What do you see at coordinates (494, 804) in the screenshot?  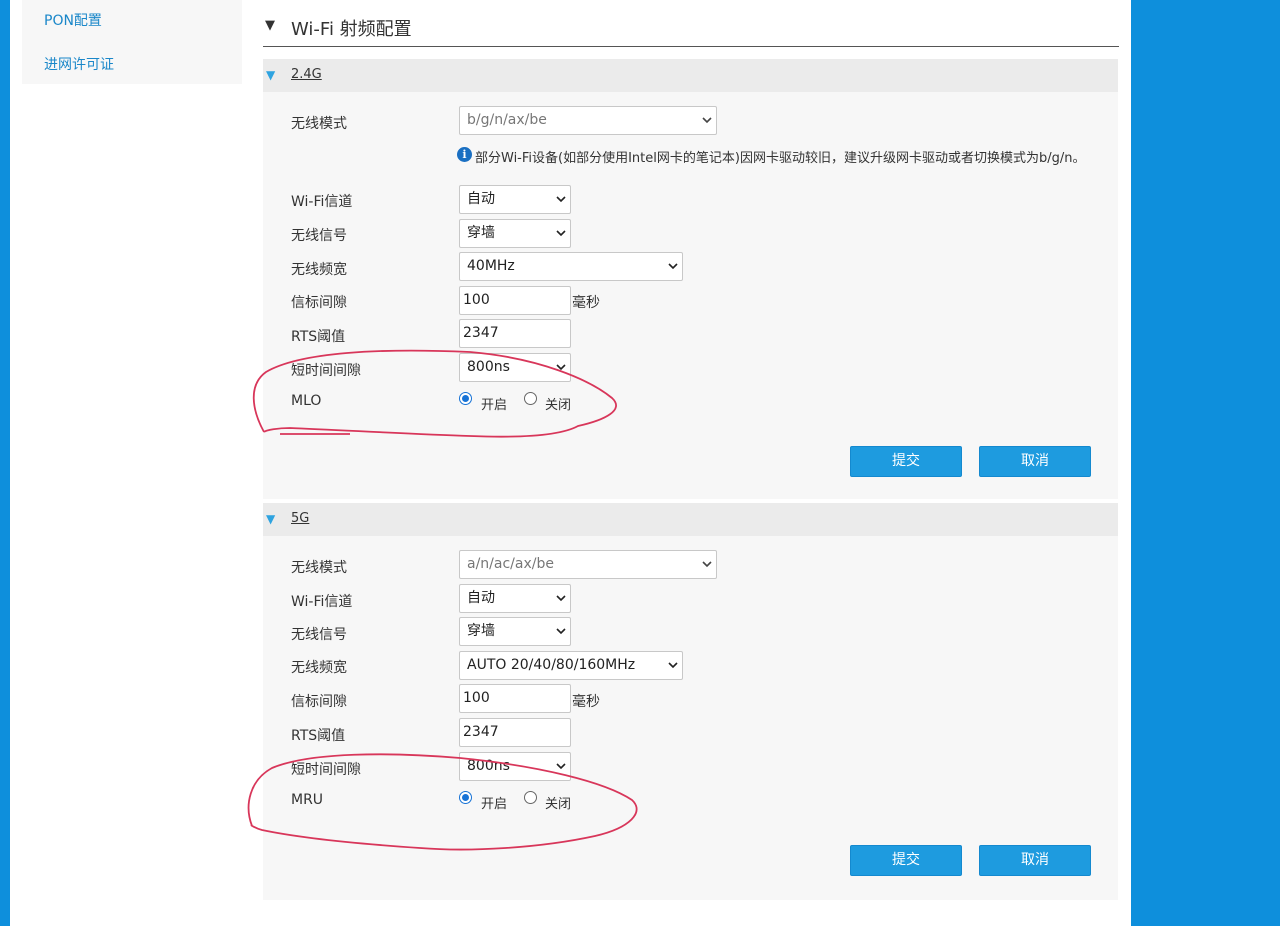 I see `mru-on-label: 开启` at bounding box center [494, 804].